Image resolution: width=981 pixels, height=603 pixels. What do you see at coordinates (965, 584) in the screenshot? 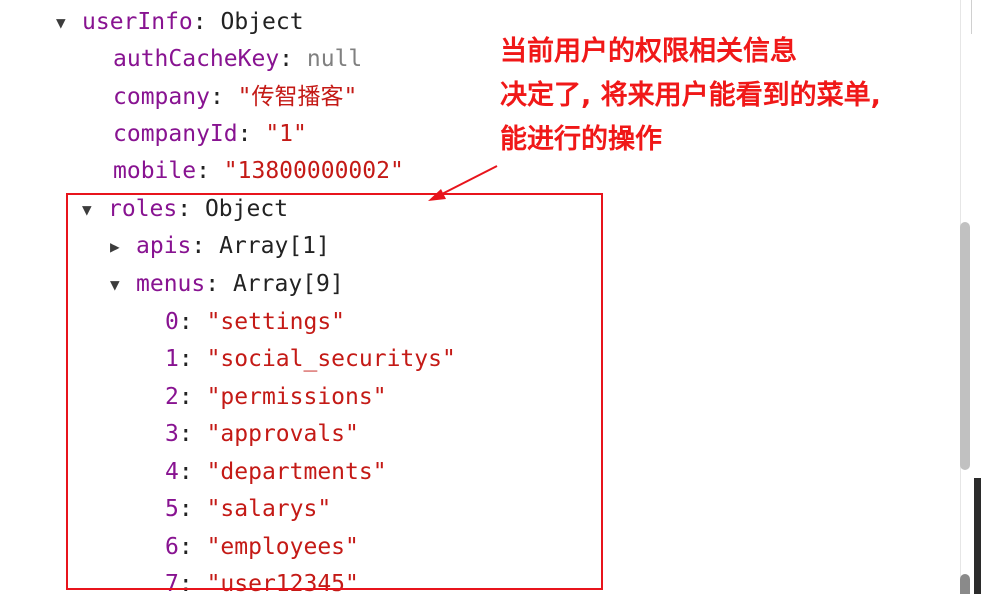
I see `secondary-scrollbar-thumb` at bounding box center [965, 584].